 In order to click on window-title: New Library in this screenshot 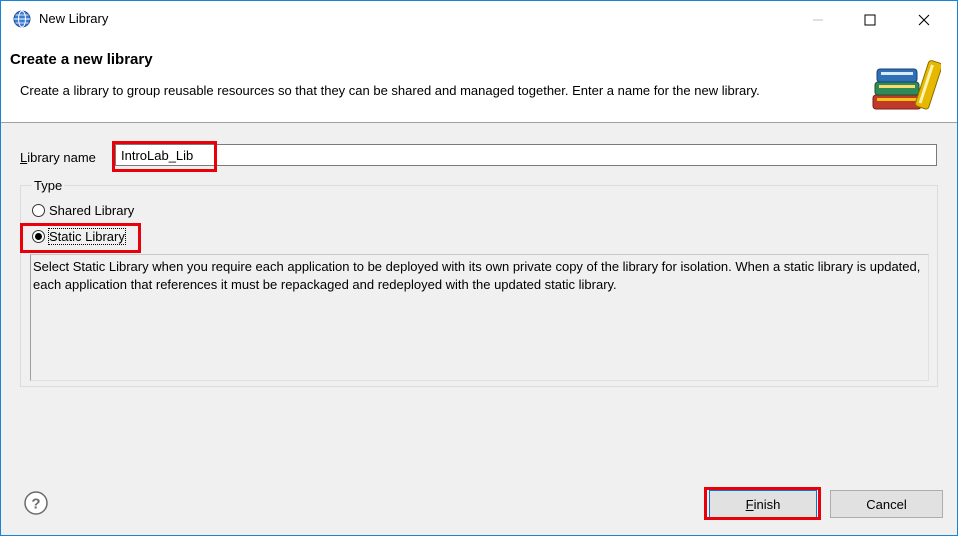, I will do `click(74, 18)`.